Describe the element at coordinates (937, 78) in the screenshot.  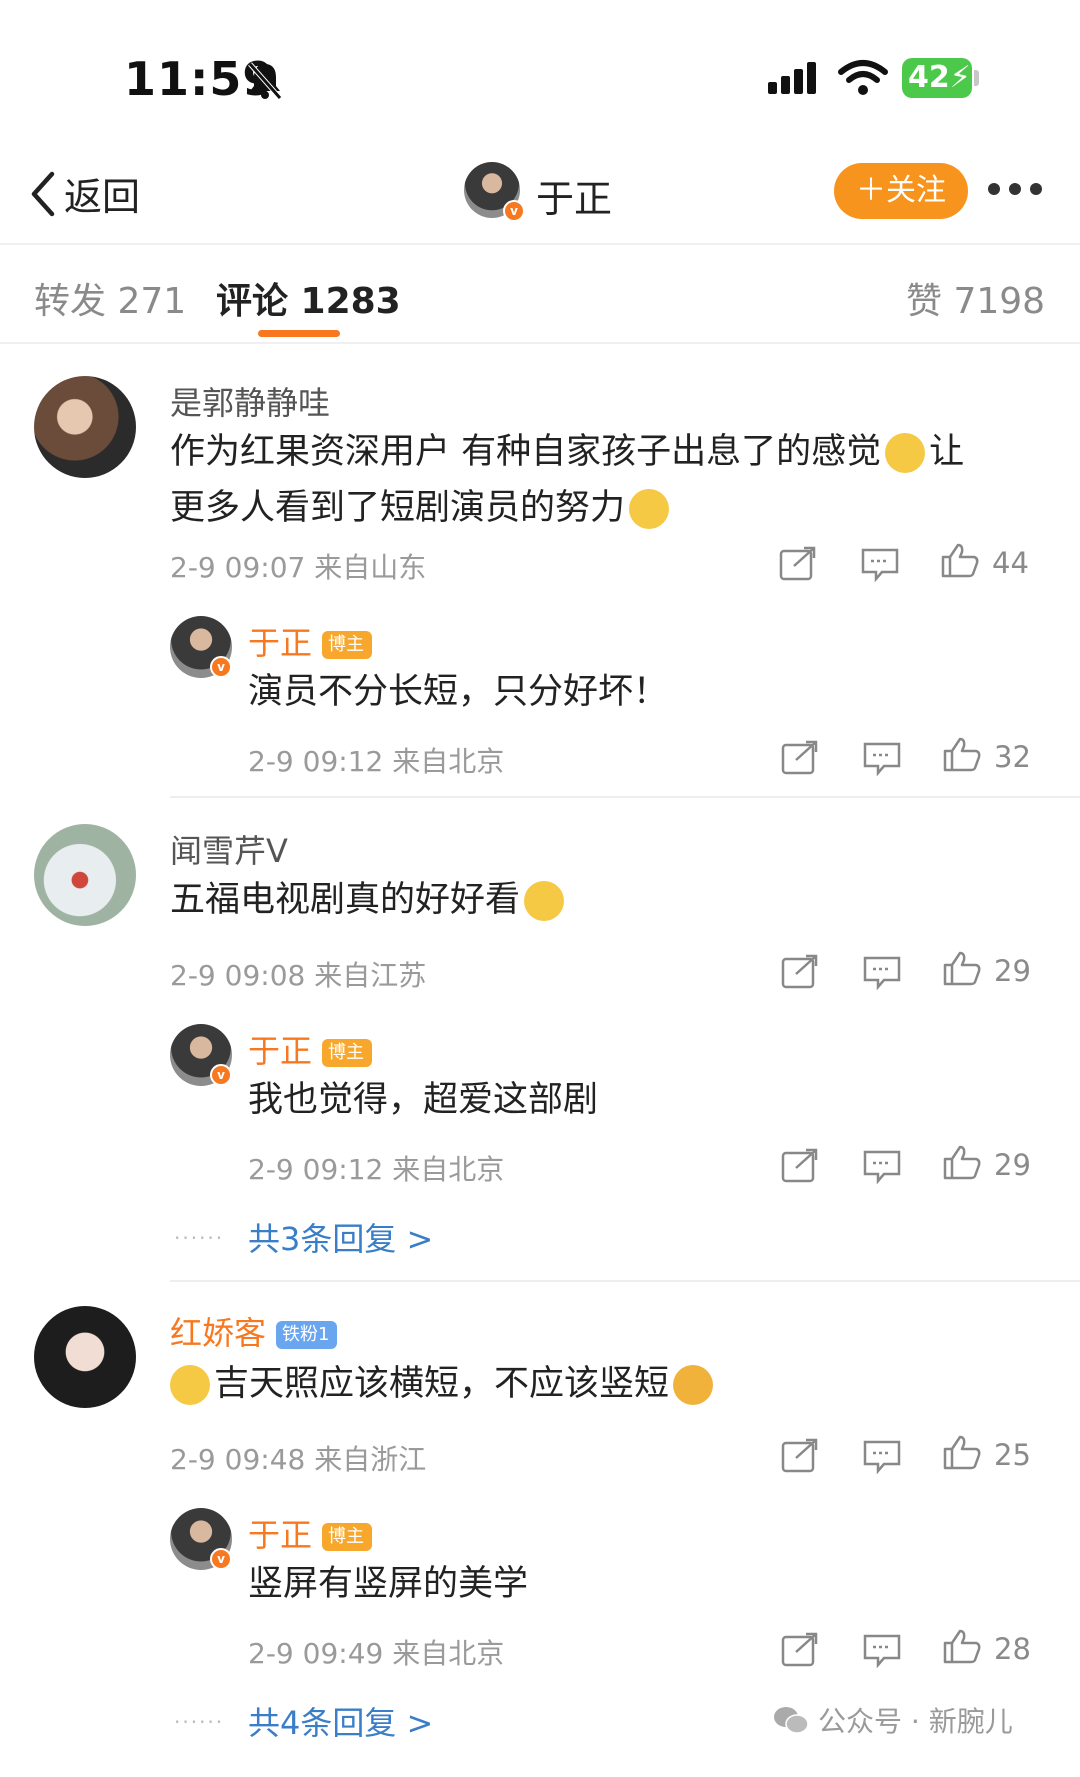
I see `battery-indicator: 42⚡` at that location.